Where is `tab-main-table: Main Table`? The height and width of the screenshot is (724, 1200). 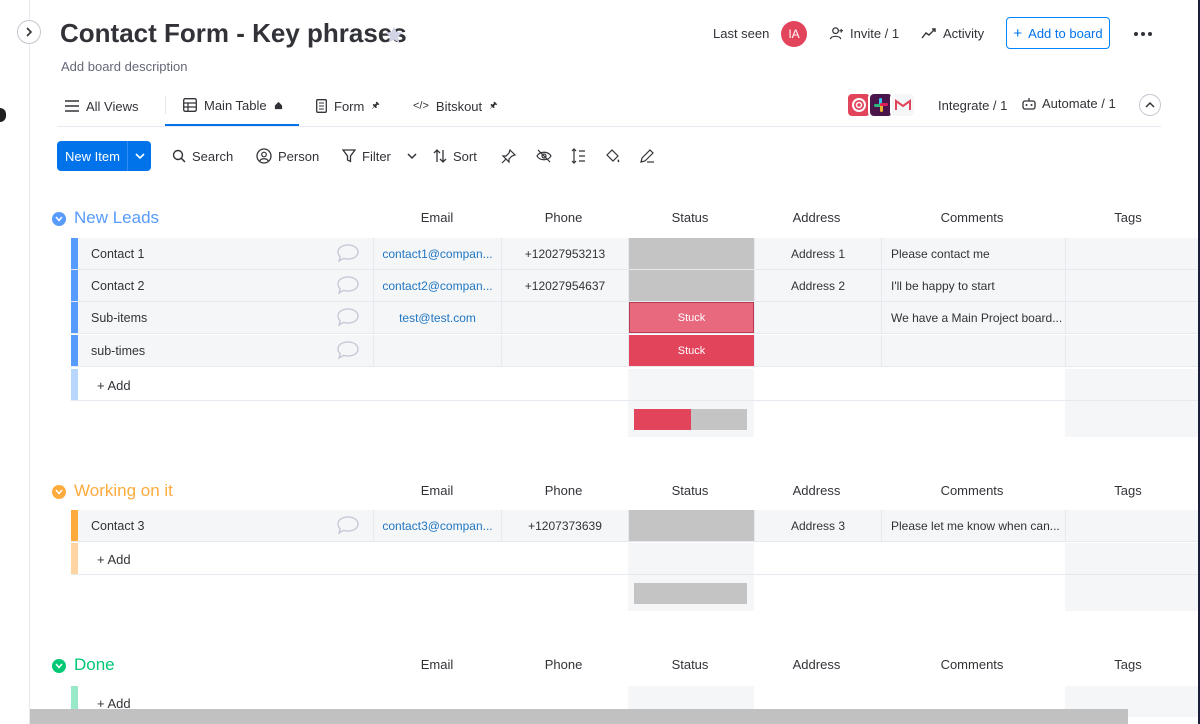 tab-main-table: Main Table is located at coordinates (232, 106).